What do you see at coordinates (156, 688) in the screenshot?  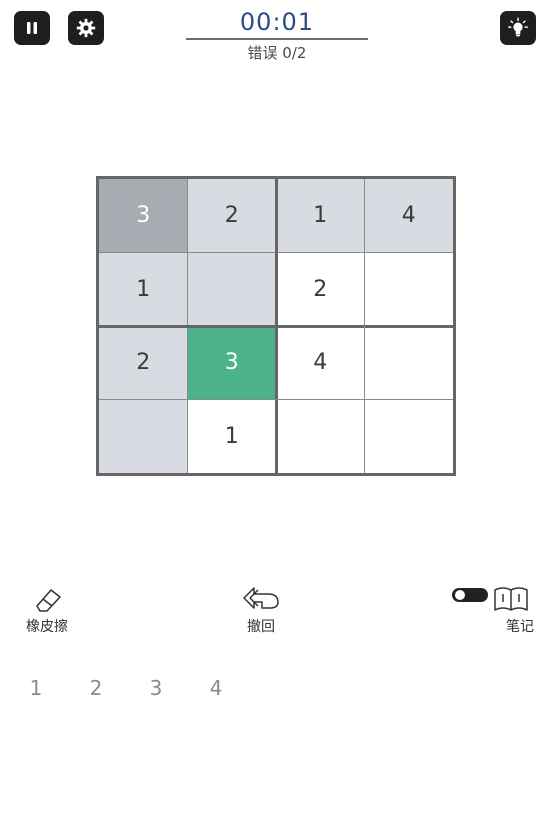 I see `number-key: 3` at bounding box center [156, 688].